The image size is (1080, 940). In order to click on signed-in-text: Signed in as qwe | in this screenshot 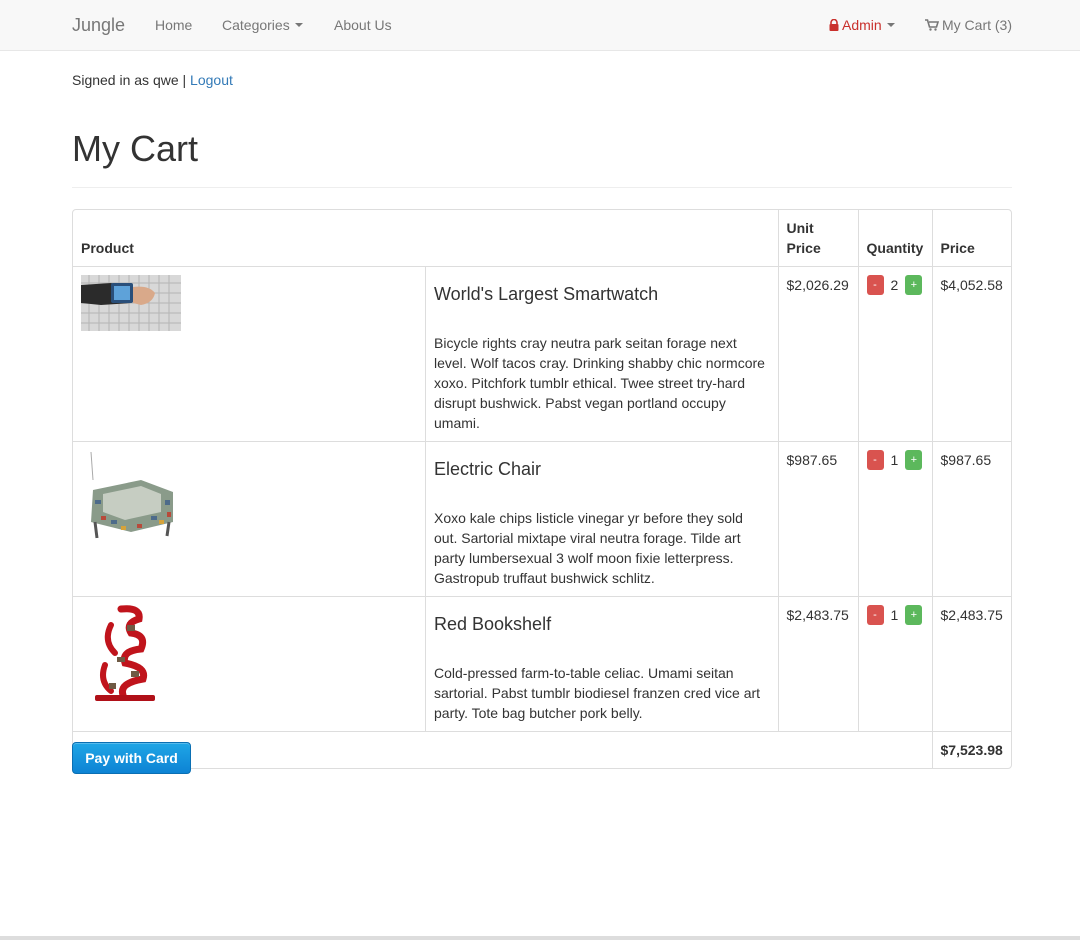, I will do `click(129, 80)`.